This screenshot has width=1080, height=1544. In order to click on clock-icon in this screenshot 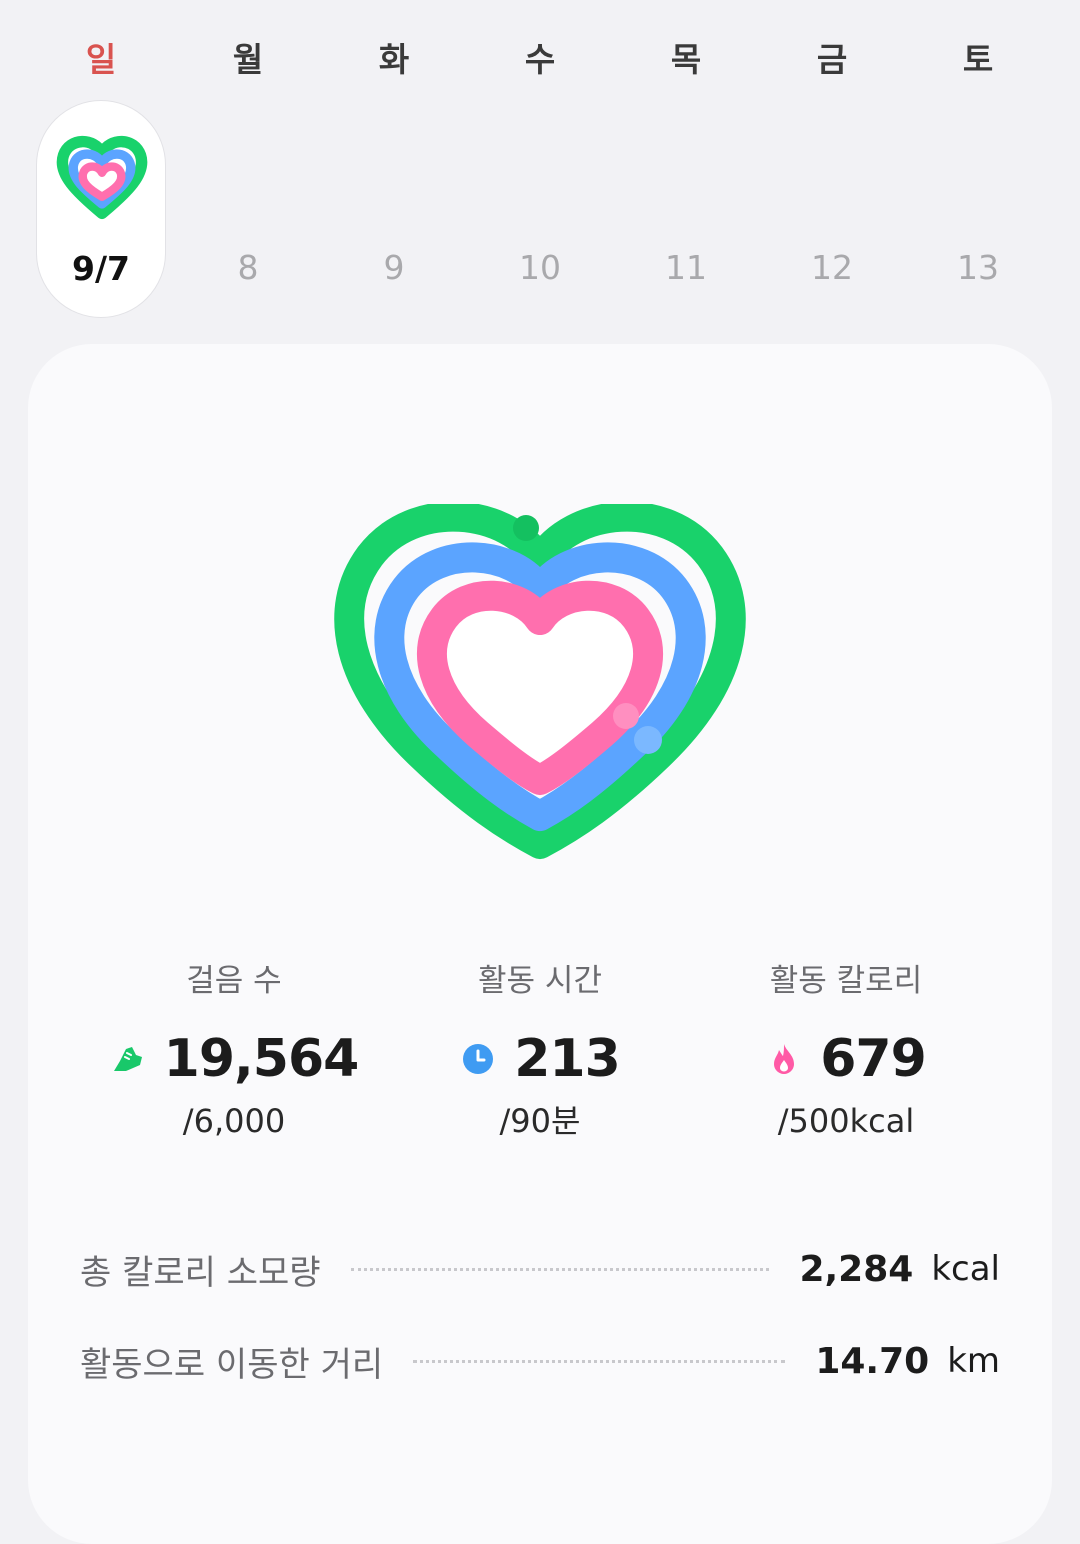, I will do `click(478, 1059)`.